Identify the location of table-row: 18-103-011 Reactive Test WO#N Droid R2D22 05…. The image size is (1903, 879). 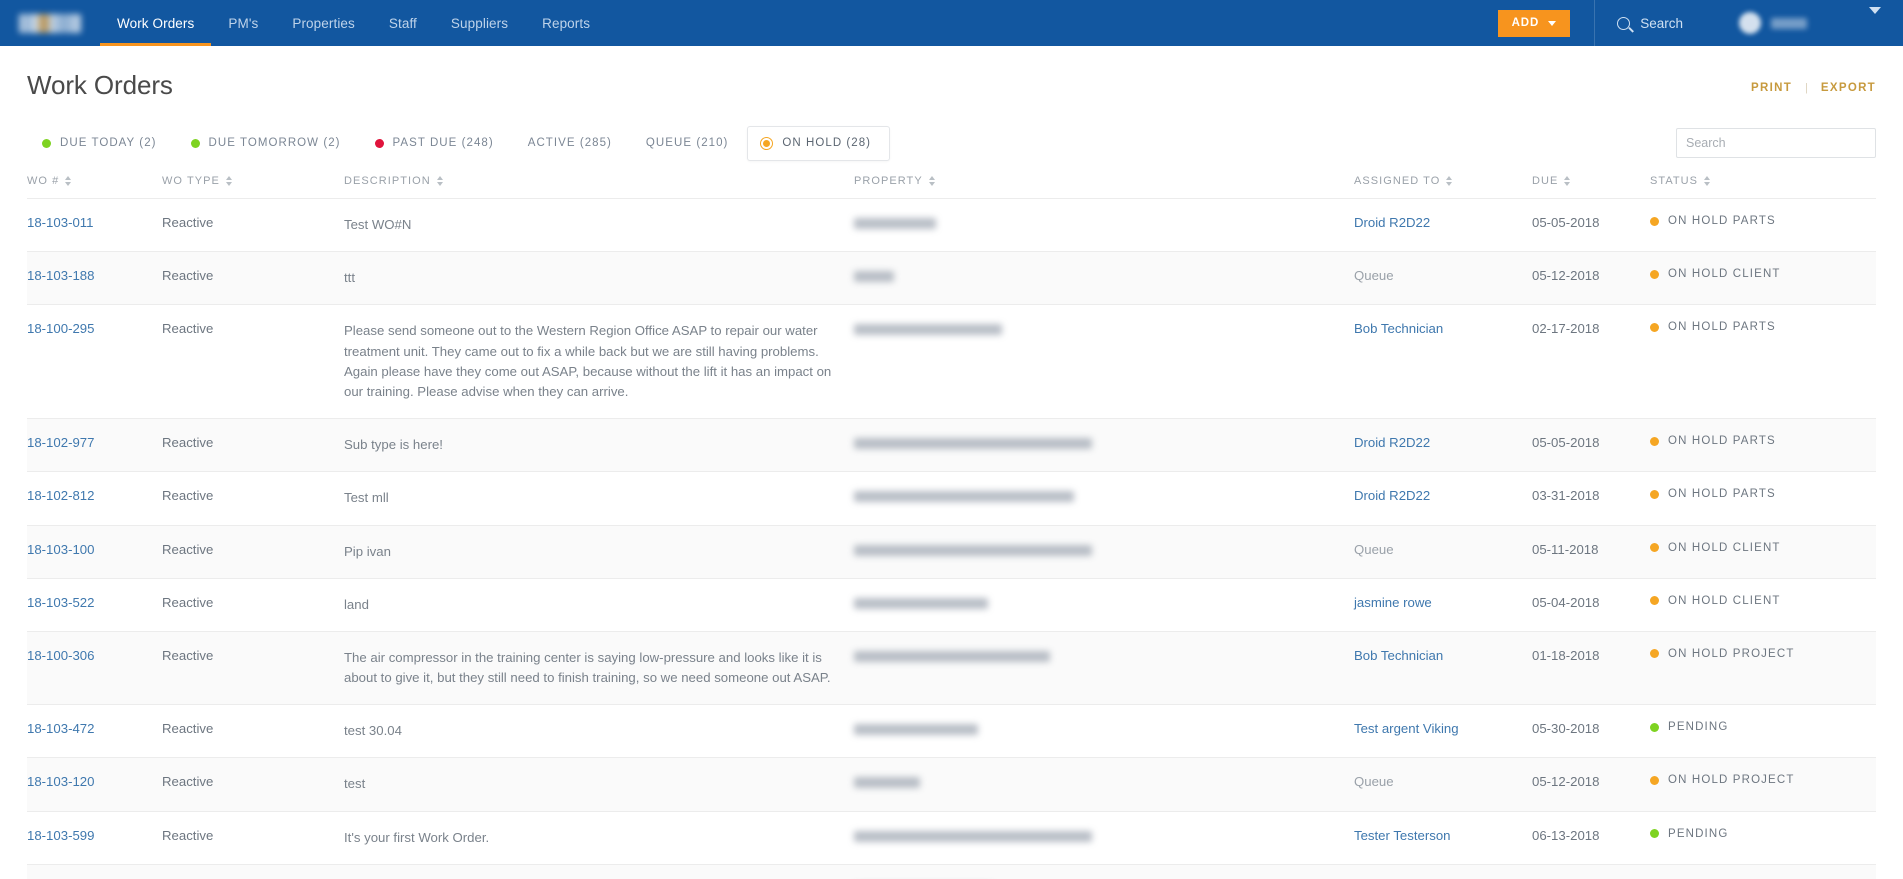
(951, 225).